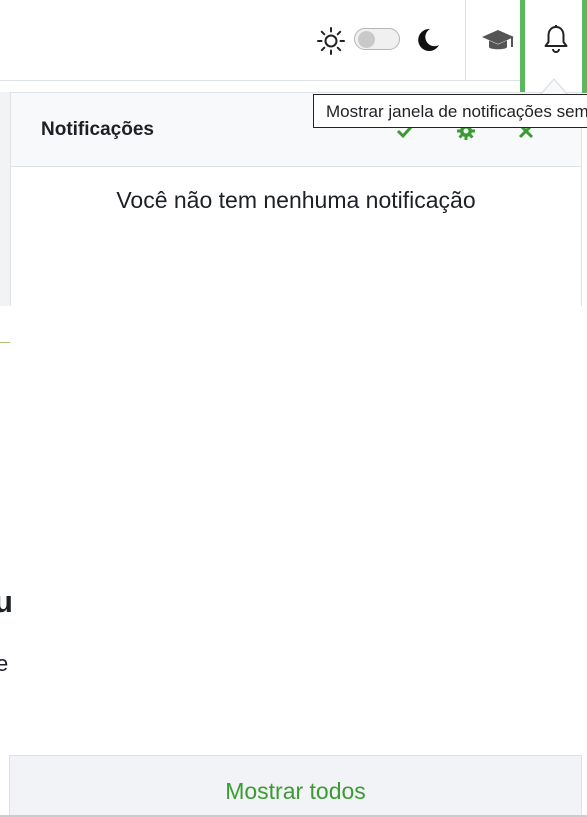 Image resolution: width=587 pixels, height=817 pixels. I want to click on page-heading-fragment: u, so click(6, 601).